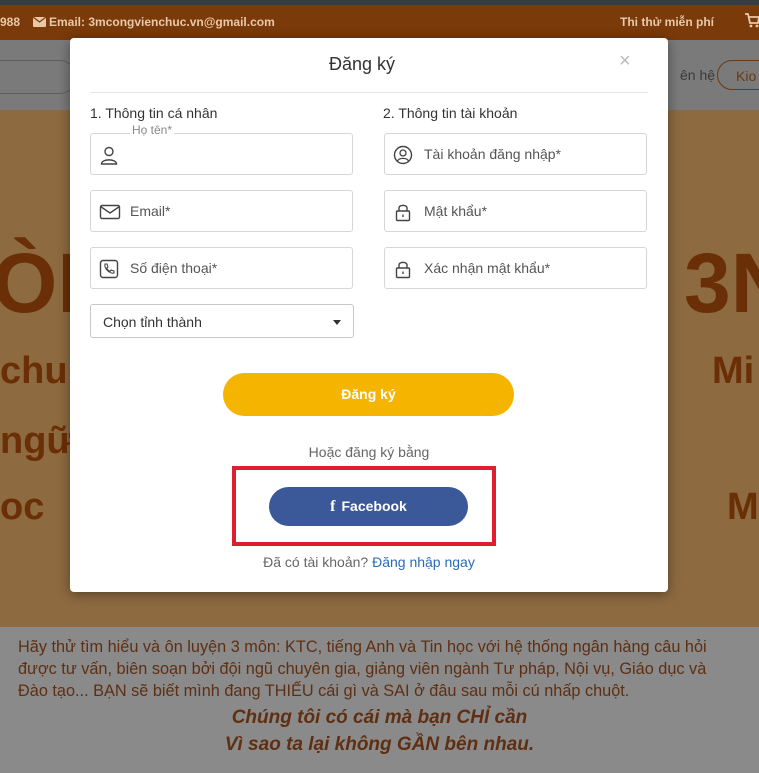 The image size is (759, 773). What do you see at coordinates (362, 64) in the screenshot?
I see `modal-title: Đăng ký` at bounding box center [362, 64].